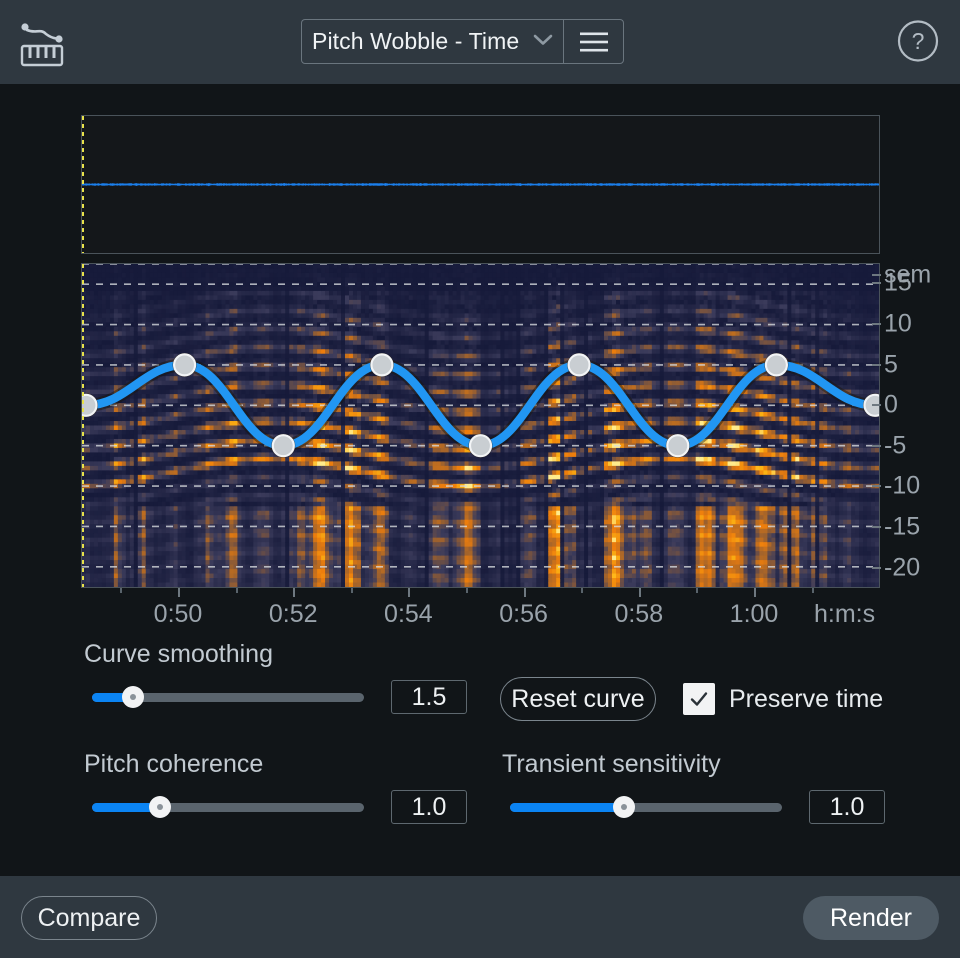 This screenshot has width=960, height=958. Describe the element at coordinates (902, 526) in the screenshot. I see `semitone-tick-label: -15` at that location.